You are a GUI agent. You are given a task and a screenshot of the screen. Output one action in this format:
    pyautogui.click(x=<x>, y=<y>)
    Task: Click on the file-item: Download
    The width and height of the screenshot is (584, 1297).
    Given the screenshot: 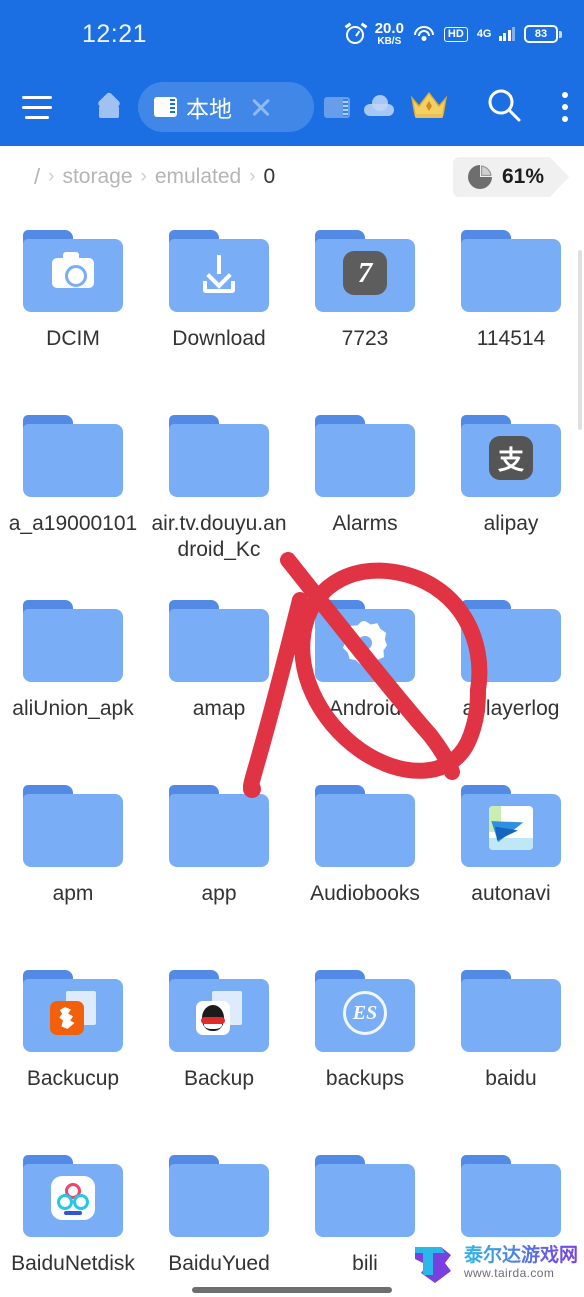 What is the action you would take?
    pyautogui.click(x=219, y=308)
    